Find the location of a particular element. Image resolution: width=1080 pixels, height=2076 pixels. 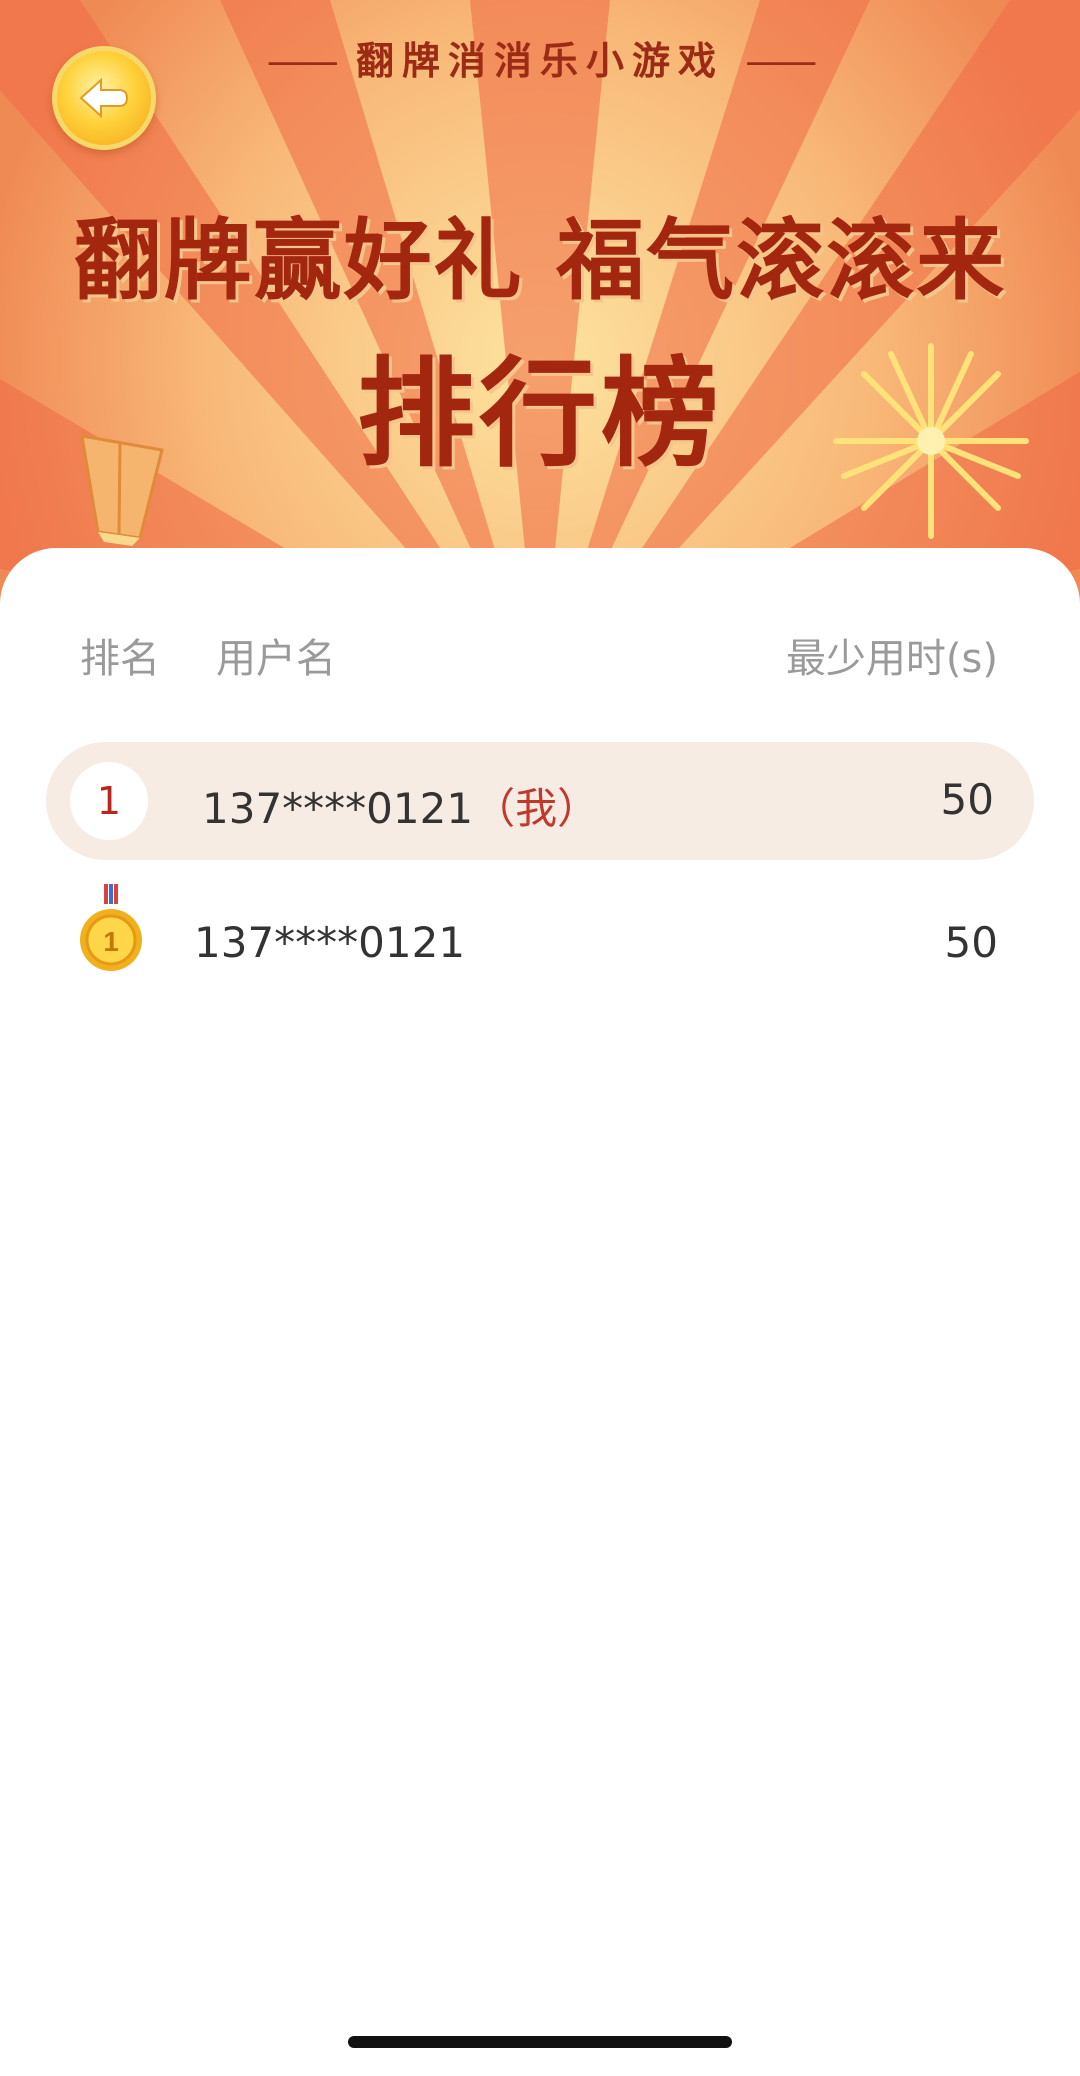

svg-text: 1 is located at coordinates (111, 941).